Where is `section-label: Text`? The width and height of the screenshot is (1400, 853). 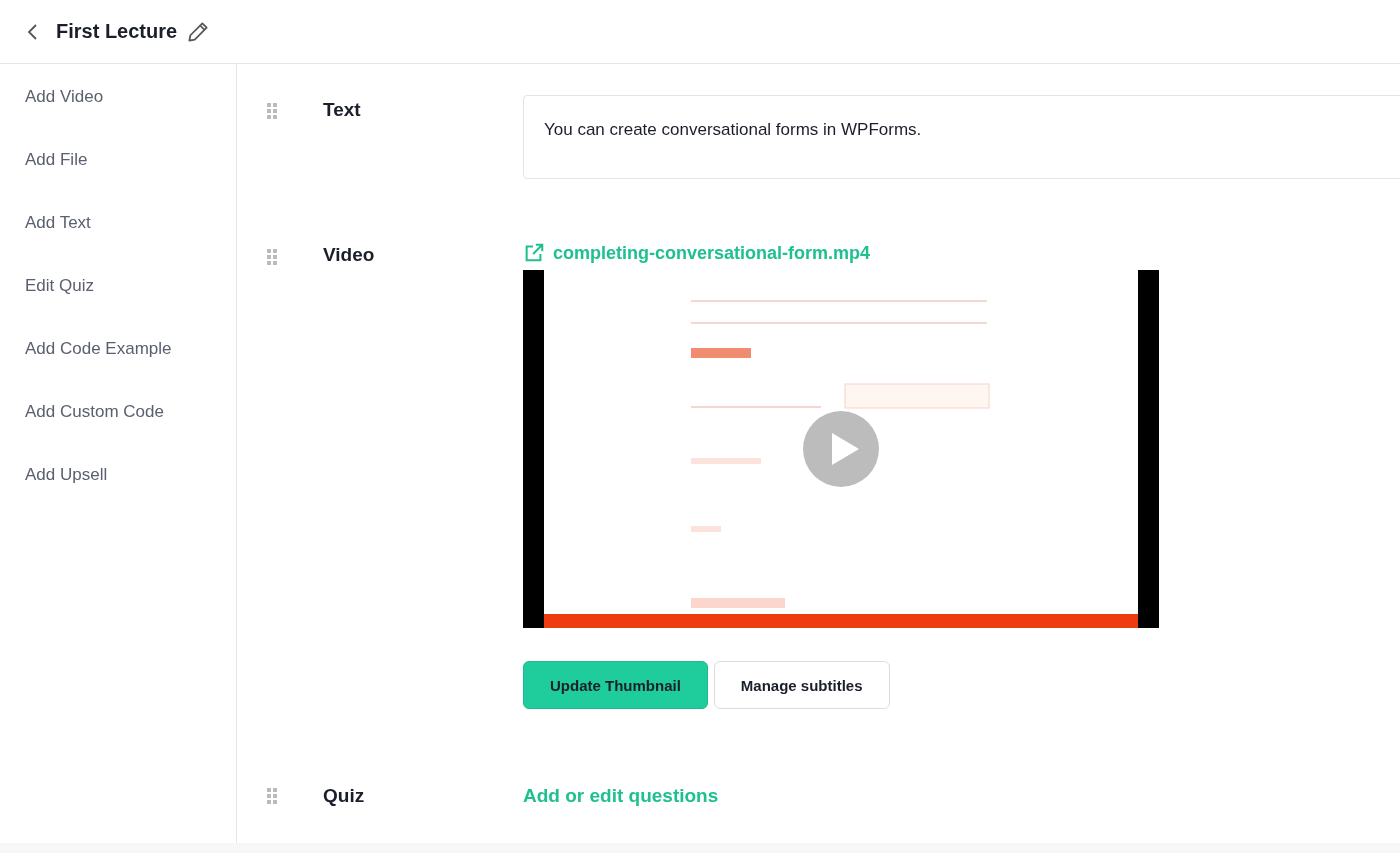
section-label: Text is located at coordinates (342, 110).